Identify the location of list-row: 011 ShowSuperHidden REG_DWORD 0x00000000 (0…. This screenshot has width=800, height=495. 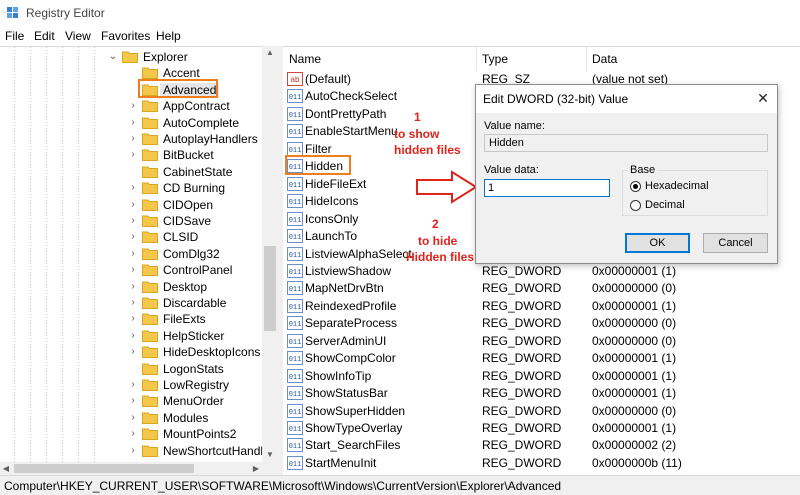
(541, 411).